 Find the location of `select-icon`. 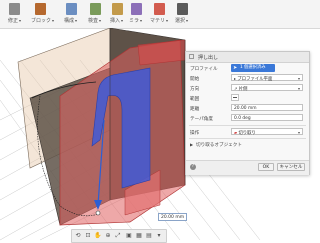

select-icon is located at coordinates (182, 9).